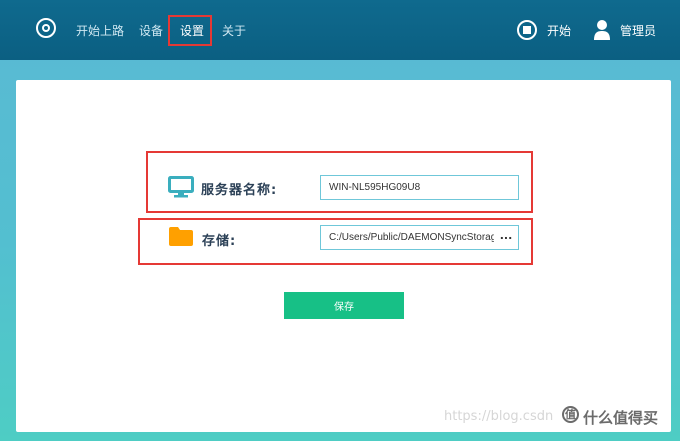  I want to click on top-navigation-bar: 开始上路 设备 设置 关于 开始 管理员, so click(340, 30).